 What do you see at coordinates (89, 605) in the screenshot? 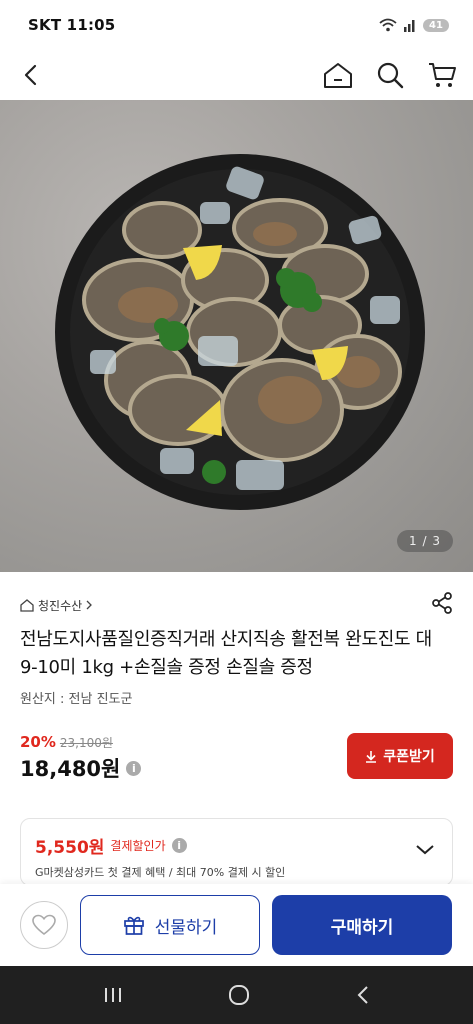
I see `chevron-right-icon` at bounding box center [89, 605].